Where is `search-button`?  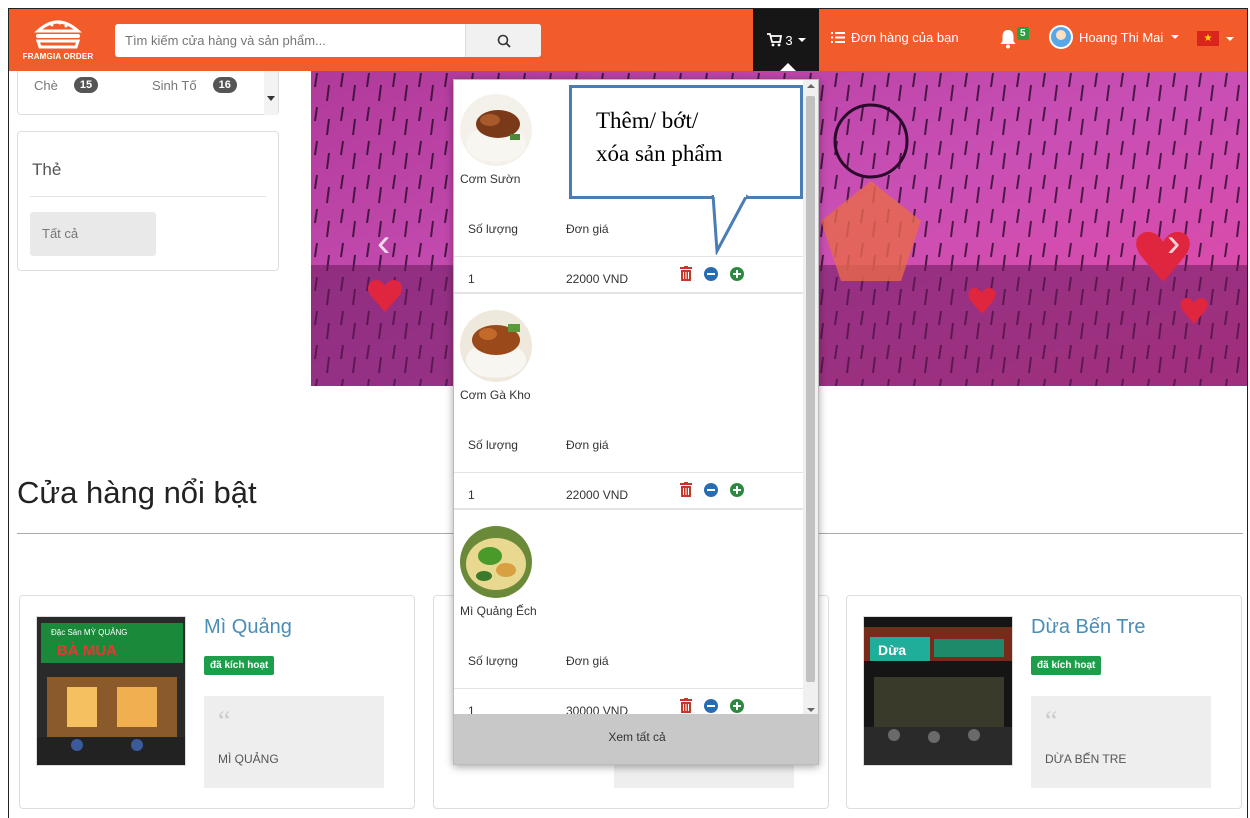
search-button is located at coordinates (503, 40).